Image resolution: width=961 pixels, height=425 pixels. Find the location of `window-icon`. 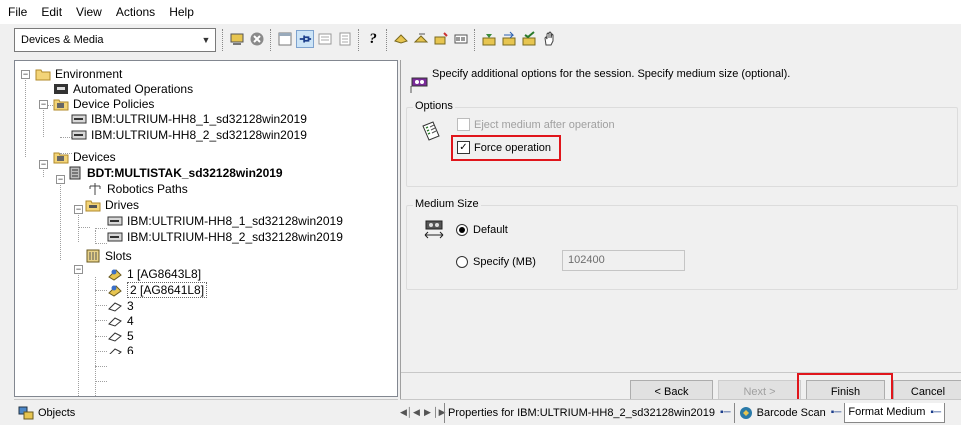

window-icon is located at coordinates (285, 39).